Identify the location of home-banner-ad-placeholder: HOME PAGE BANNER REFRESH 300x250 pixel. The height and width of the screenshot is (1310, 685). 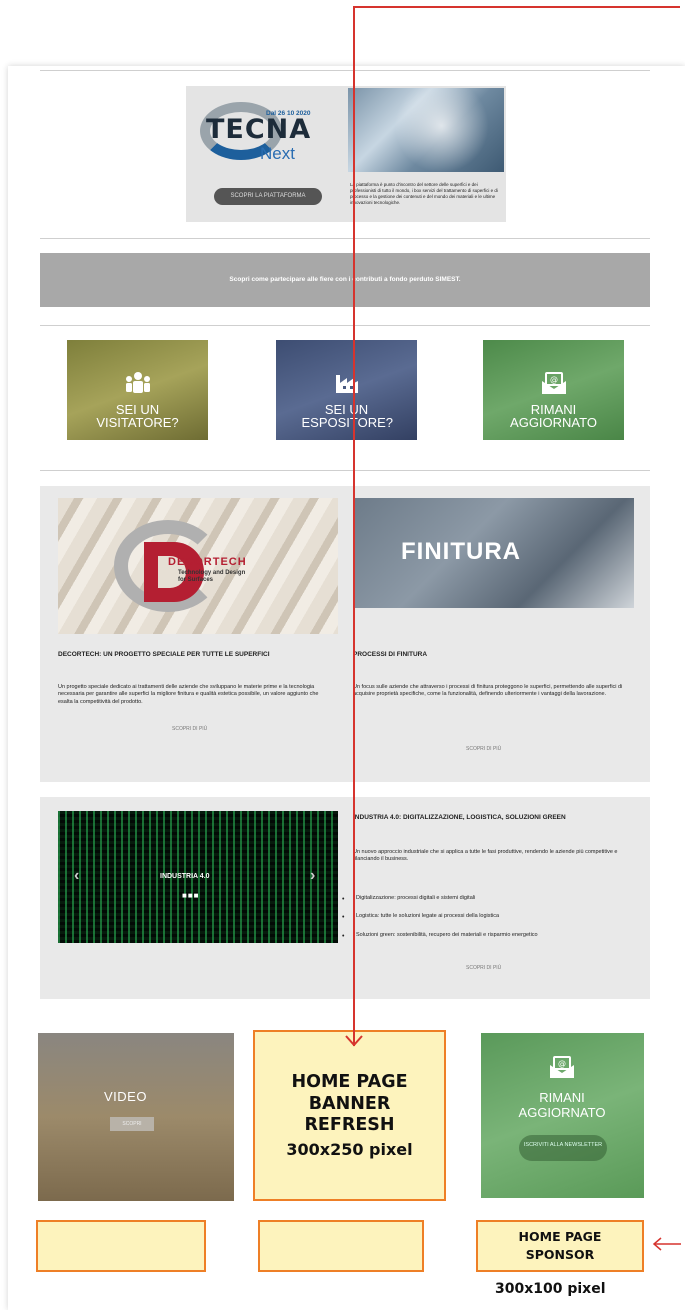
(349, 1115).